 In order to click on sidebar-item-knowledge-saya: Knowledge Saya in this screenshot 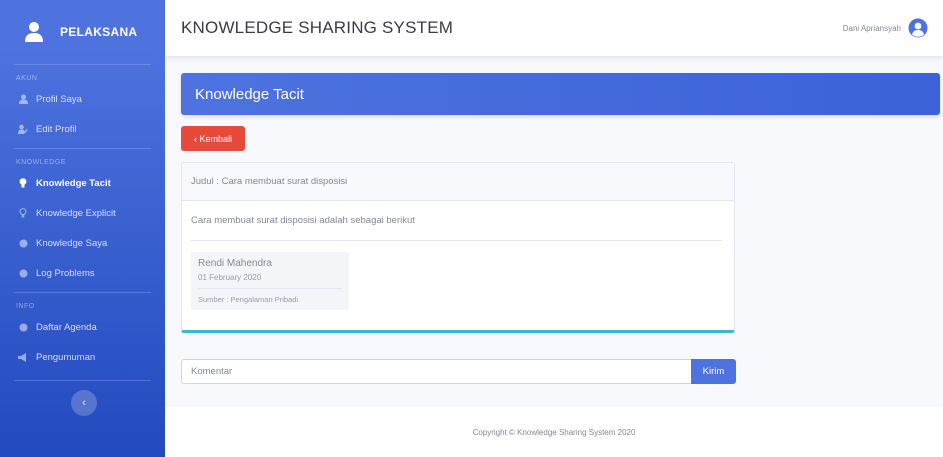, I will do `click(82, 243)`.